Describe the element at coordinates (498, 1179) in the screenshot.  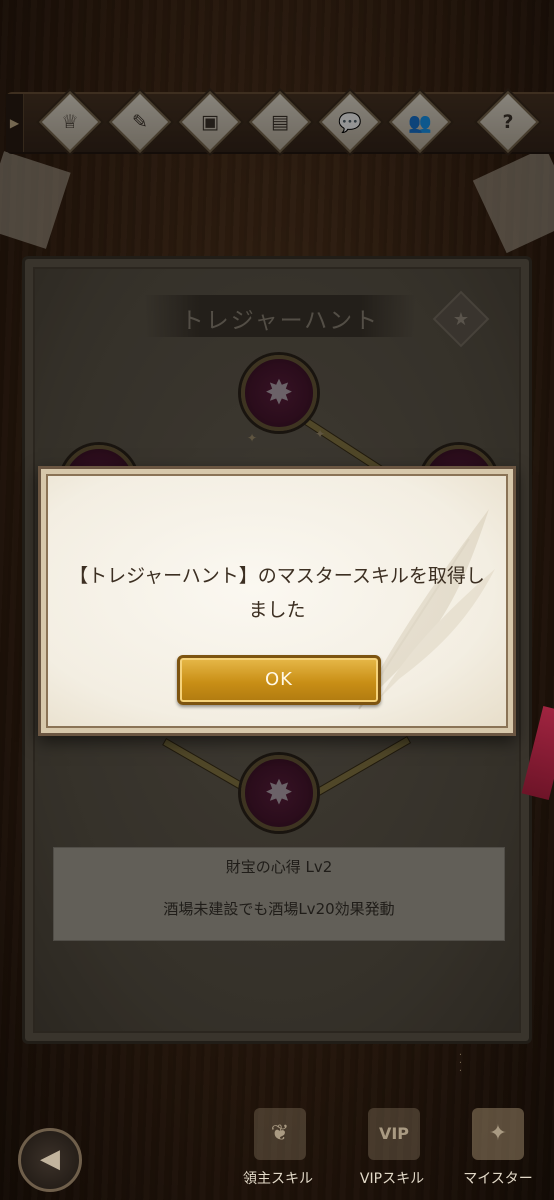
I see `tab-label: マイスター` at that location.